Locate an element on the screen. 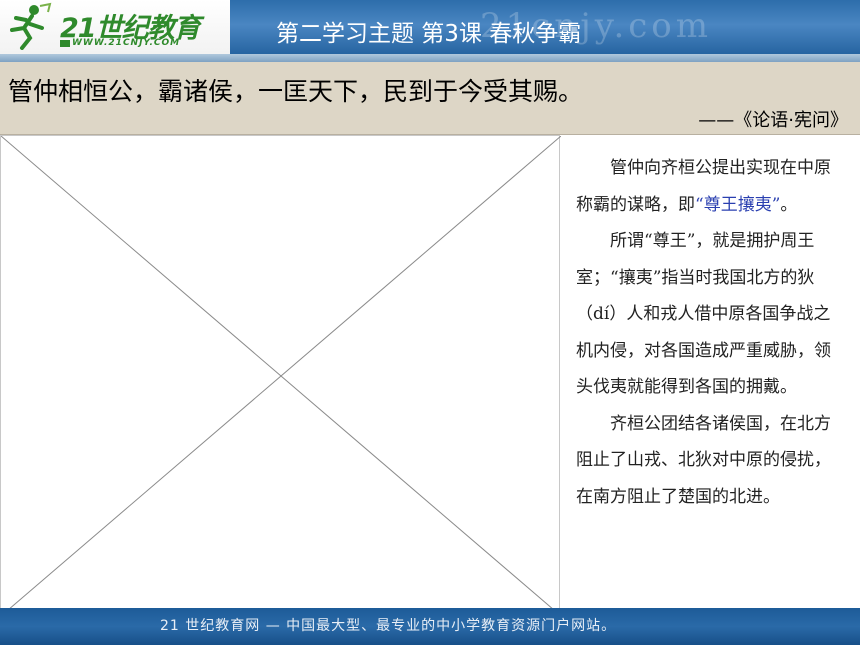 The width and height of the screenshot is (860, 645). footer-text: 21 世纪教育网 — 中国最大型、最专业的中小学教育资源门户网站。 is located at coordinates (388, 626).